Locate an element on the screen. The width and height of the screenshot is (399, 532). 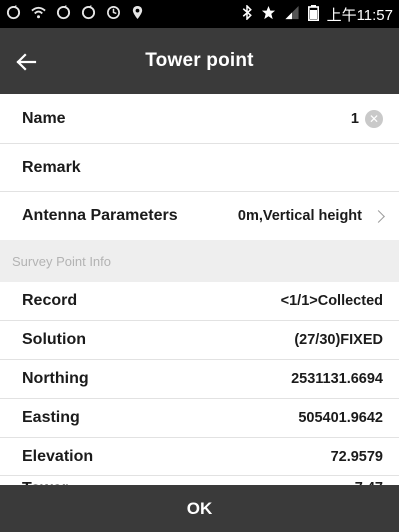
record-row: Record <1/1>Collected is located at coordinates (199, 301).